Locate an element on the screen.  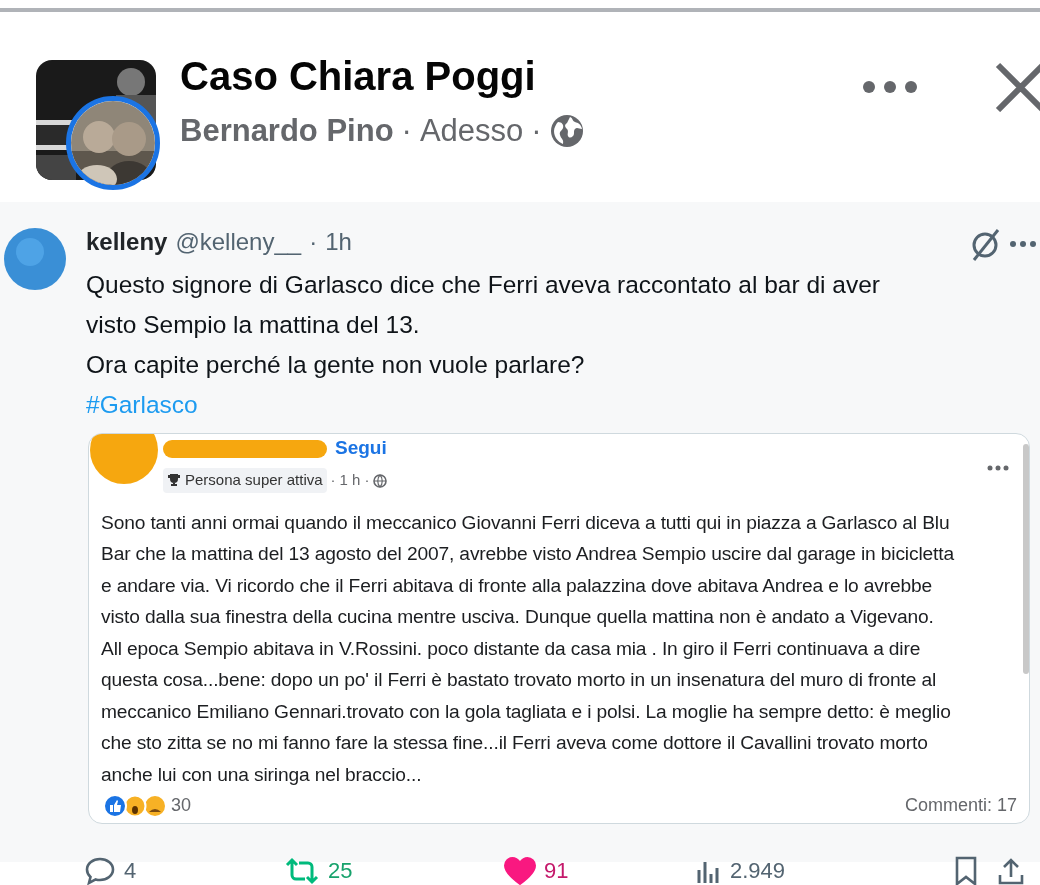
avatar is located at coordinates (35, 259).